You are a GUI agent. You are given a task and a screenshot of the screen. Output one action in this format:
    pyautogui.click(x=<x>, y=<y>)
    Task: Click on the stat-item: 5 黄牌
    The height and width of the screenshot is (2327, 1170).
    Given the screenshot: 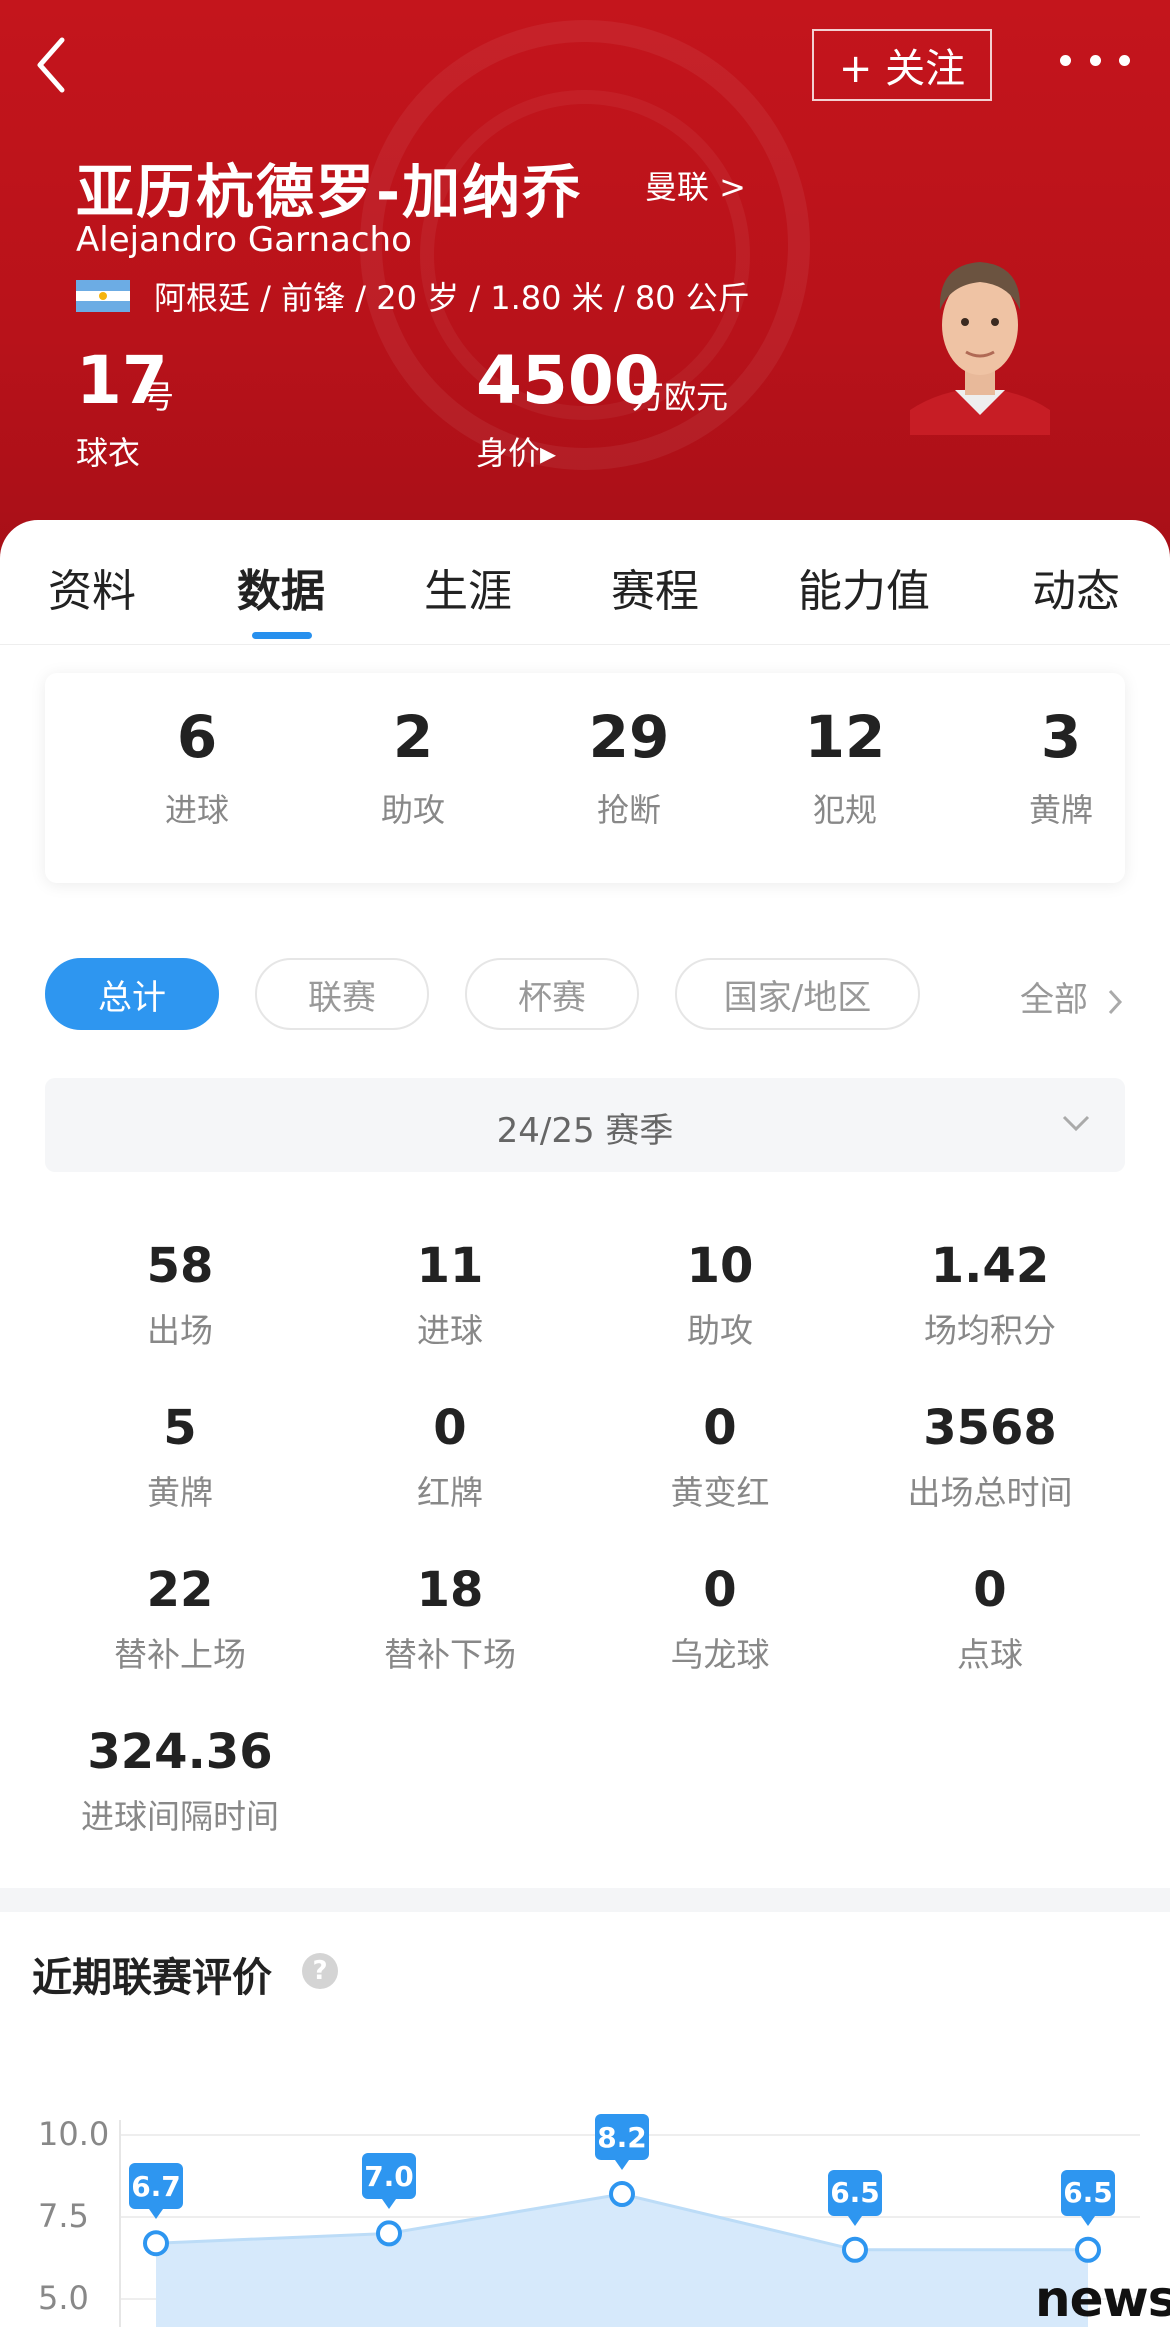 What is the action you would take?
    pyautogui.click(x=180, y=1457)
    